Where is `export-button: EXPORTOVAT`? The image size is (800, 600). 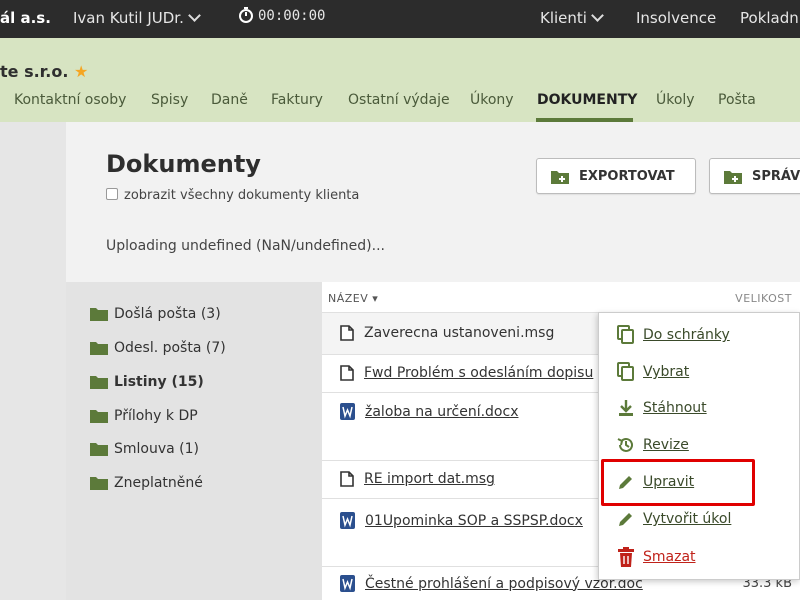
export-button: EXPORTOVAT is located at coordinates (616, 176).